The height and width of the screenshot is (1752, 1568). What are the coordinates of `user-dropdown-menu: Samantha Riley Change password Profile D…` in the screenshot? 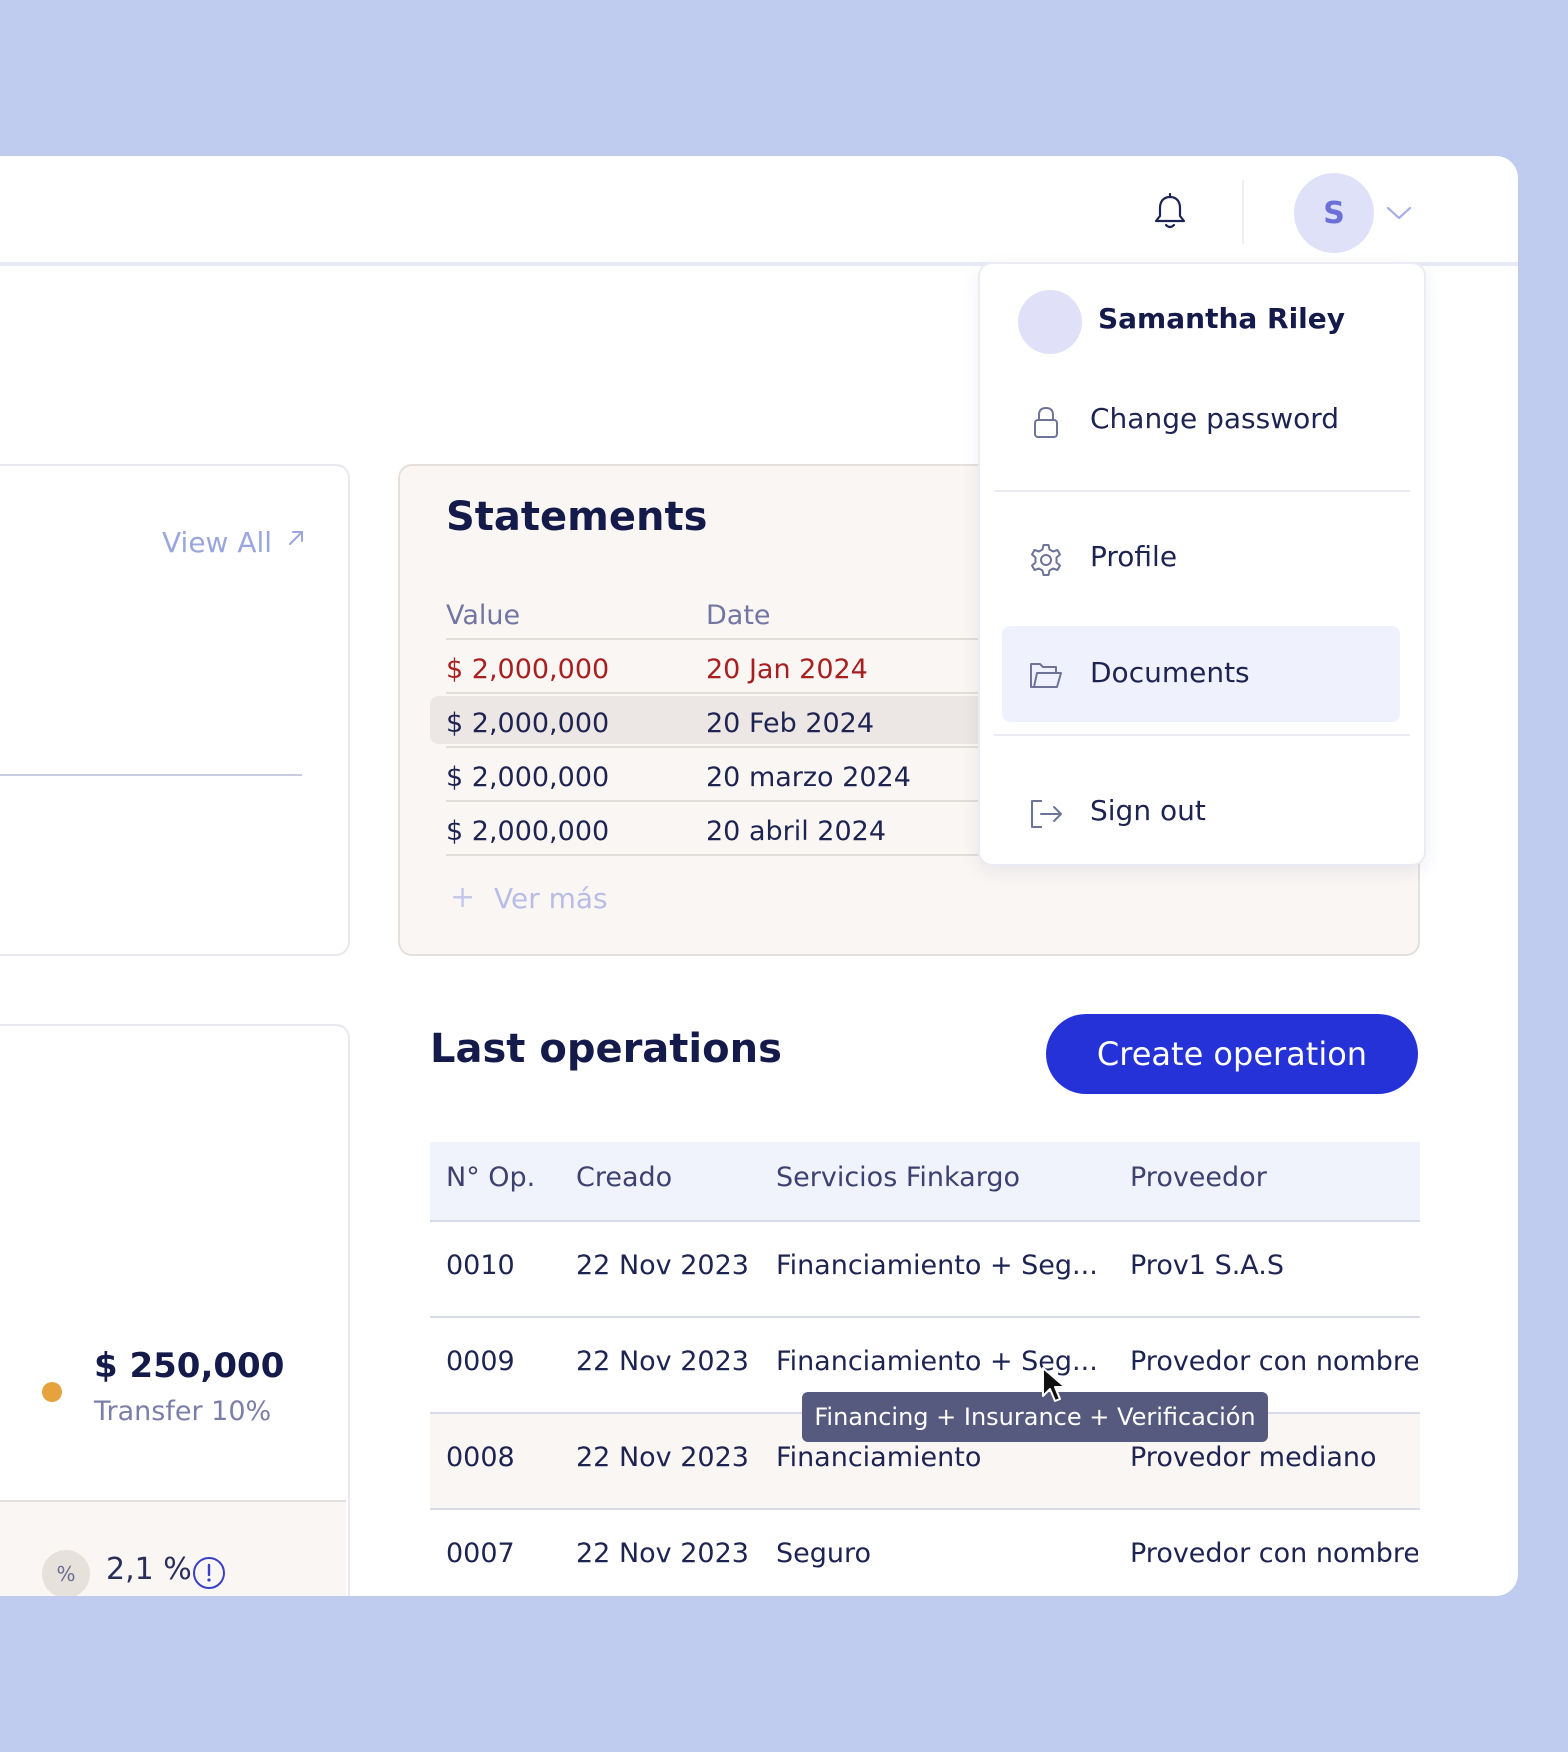 It's located at (1202, 564).